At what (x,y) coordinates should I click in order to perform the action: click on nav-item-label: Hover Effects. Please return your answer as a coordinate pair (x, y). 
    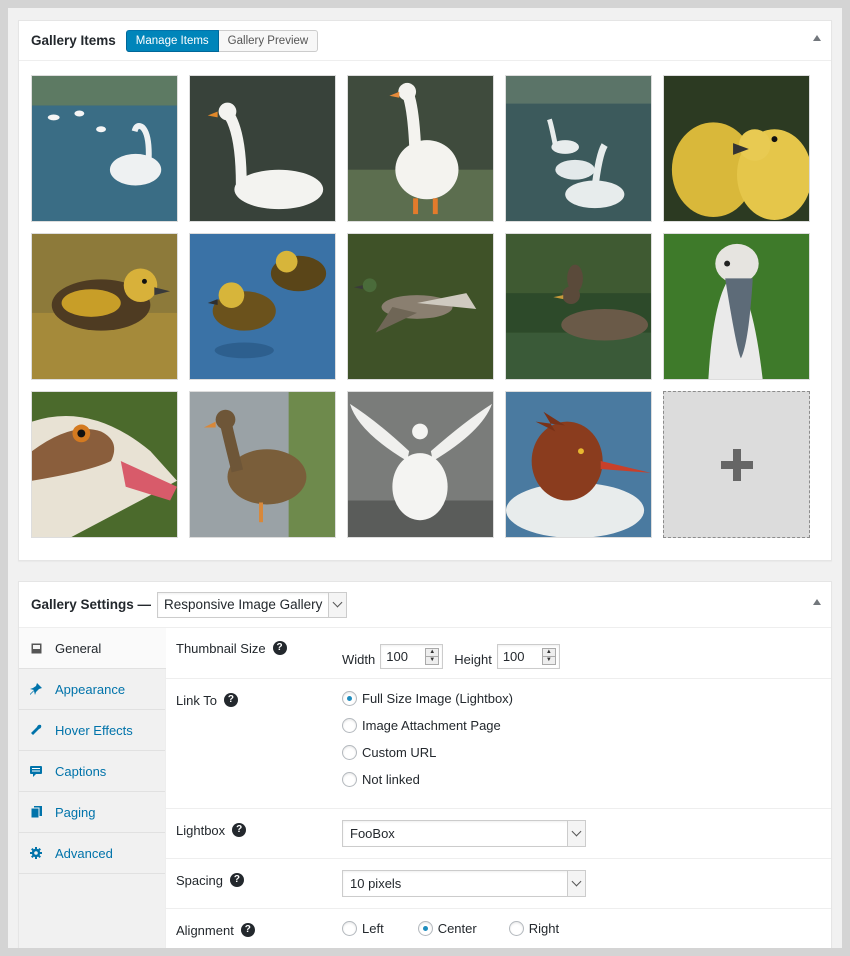
    Looking at the image, I should click on (94, 730).